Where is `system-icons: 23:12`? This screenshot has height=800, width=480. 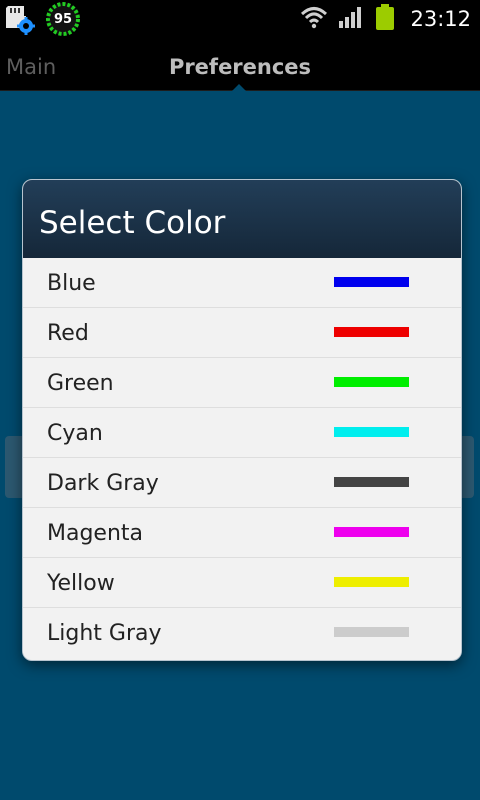
system-icons: 23:12 is located at coordinates (385, 19).